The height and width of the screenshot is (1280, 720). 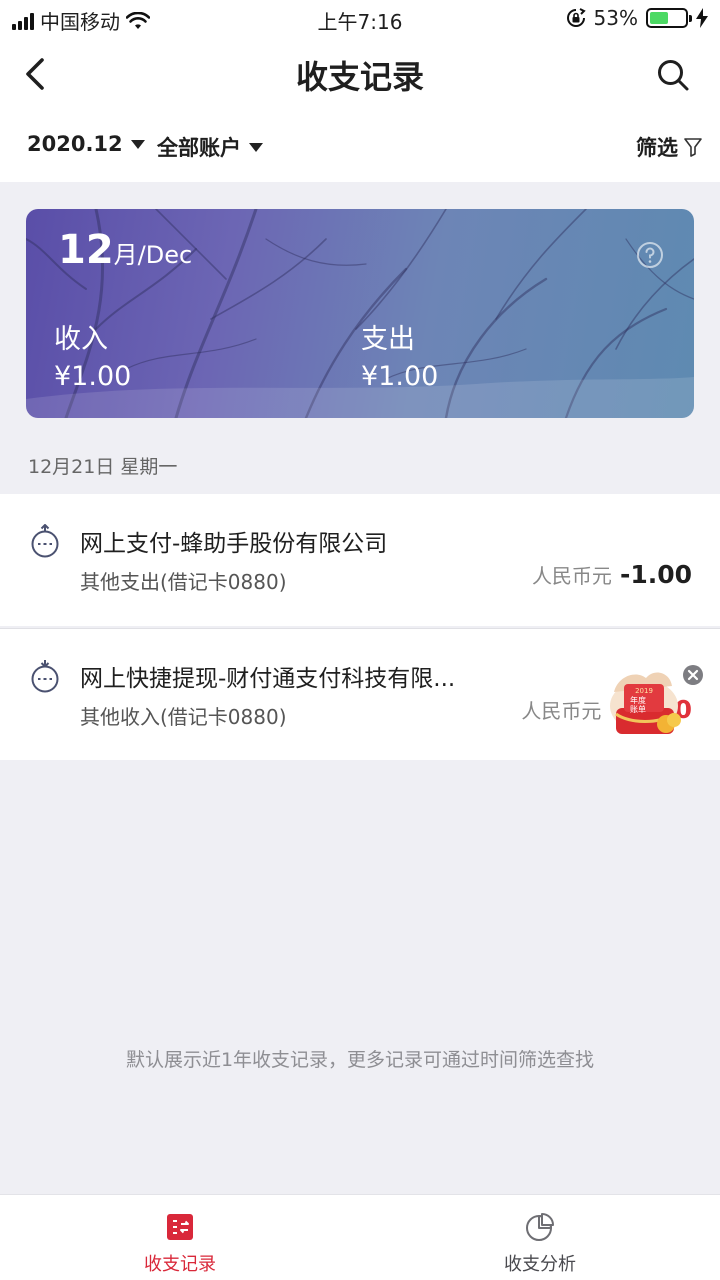 What do you see at coordinates (644, 691) in the screenshot?
I see `promo-year: 2019` at bounding box center [644, 691].